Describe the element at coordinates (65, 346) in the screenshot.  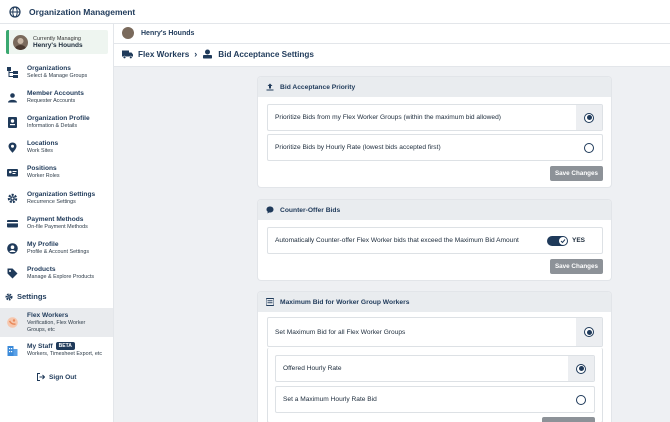
I see `beta-badge: BETA` at that location.